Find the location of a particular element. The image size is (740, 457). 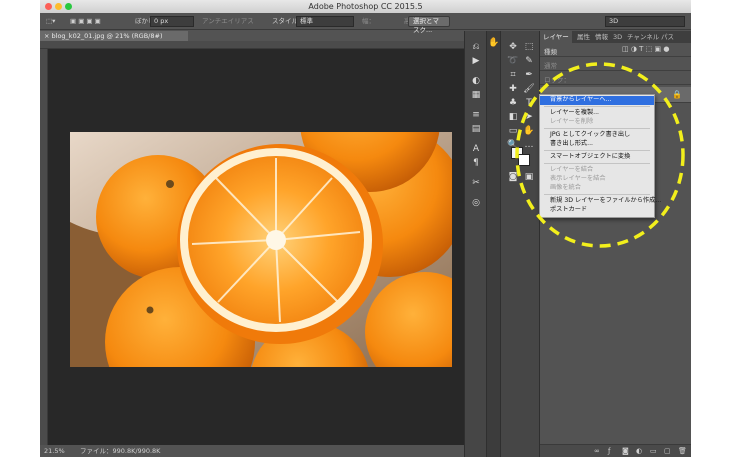

menu-item-flatten-image: 画像を統合 is located at coordinates (565, 187).